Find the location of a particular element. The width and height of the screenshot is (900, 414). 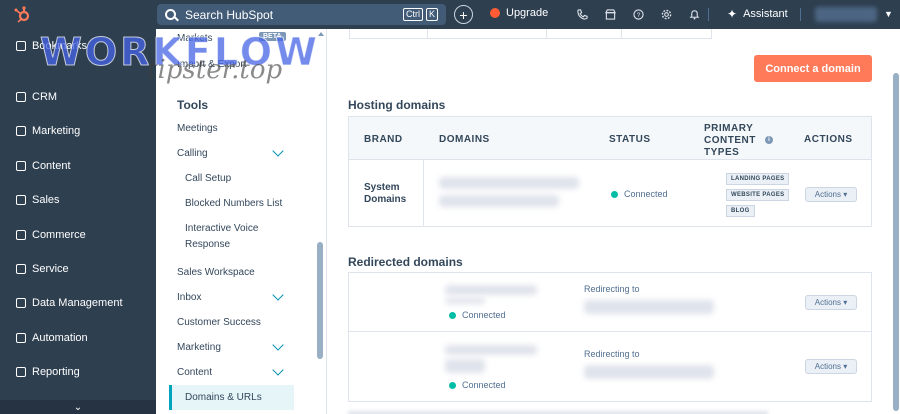

settings-item-import-export: Import & Export is located at coordinates (211, 64).